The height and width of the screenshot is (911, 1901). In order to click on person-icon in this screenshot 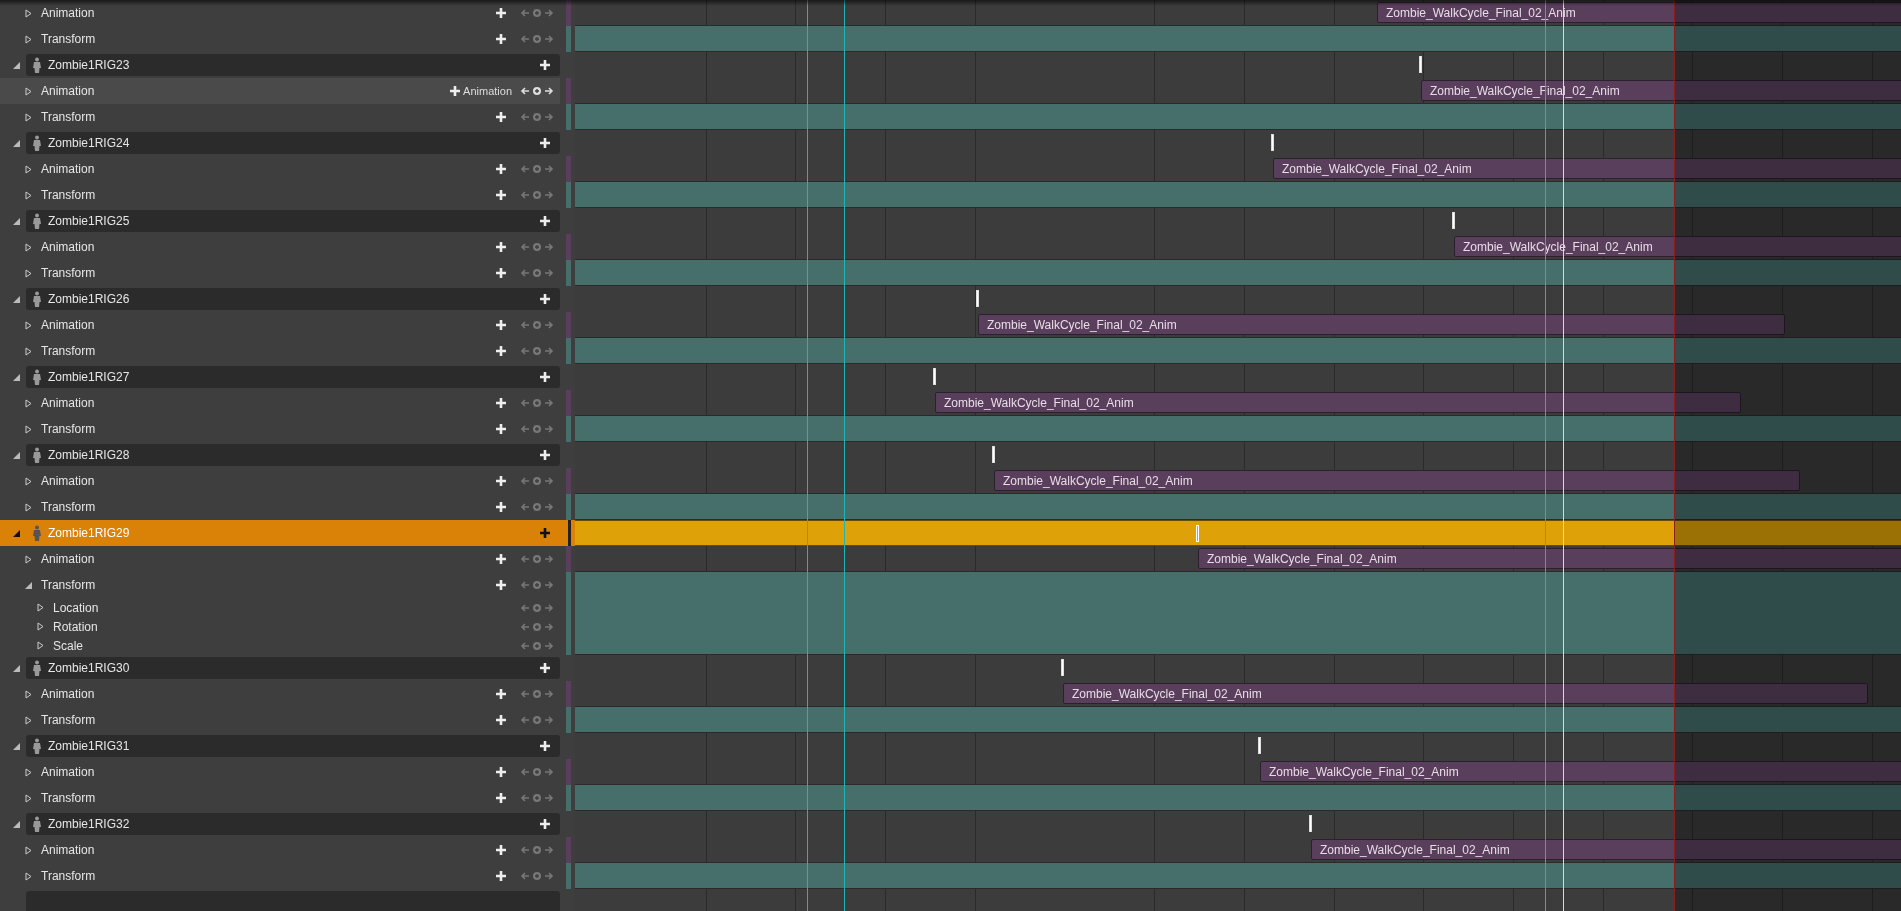, I will do `click(37, 143)`.